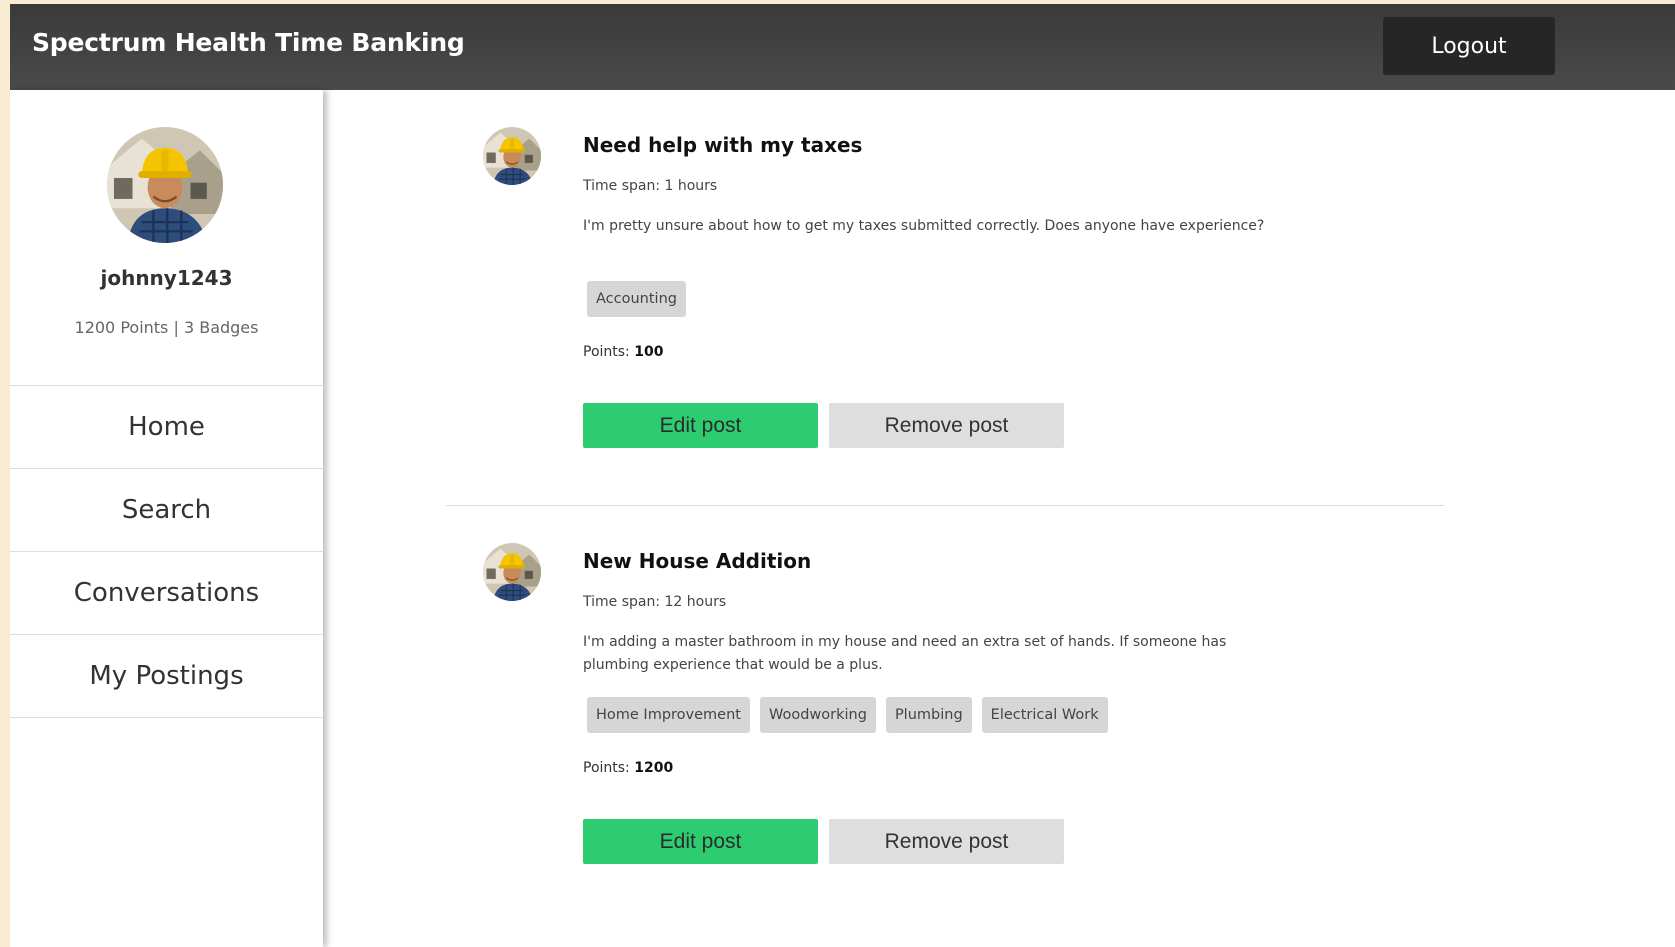 This screenshot has height=947, width=1675. I want to click on sidebar-item-search: Search, so click(166, 510).